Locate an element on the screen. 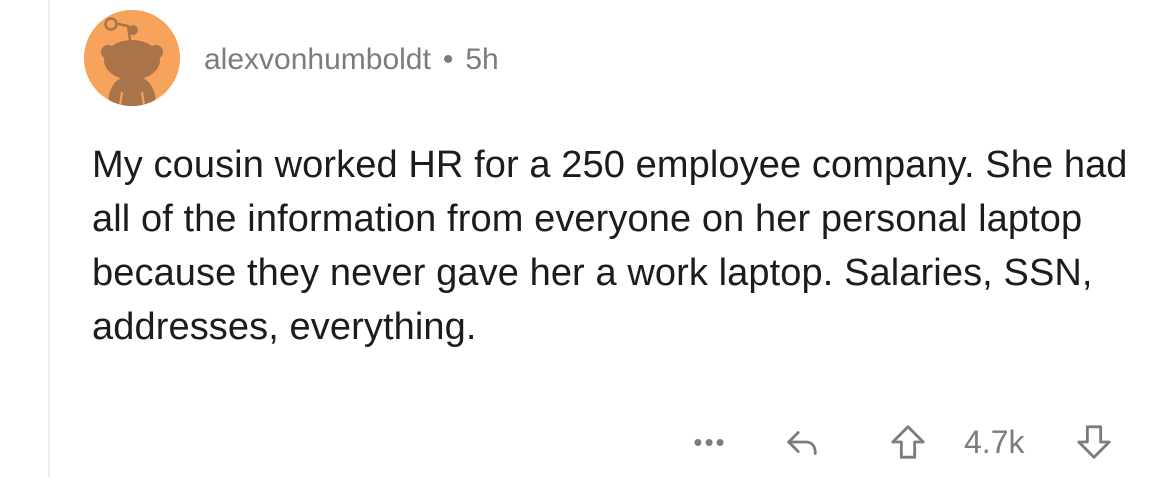 The image size is (1170, 477). reply-button is located at coordinates (802, 442).